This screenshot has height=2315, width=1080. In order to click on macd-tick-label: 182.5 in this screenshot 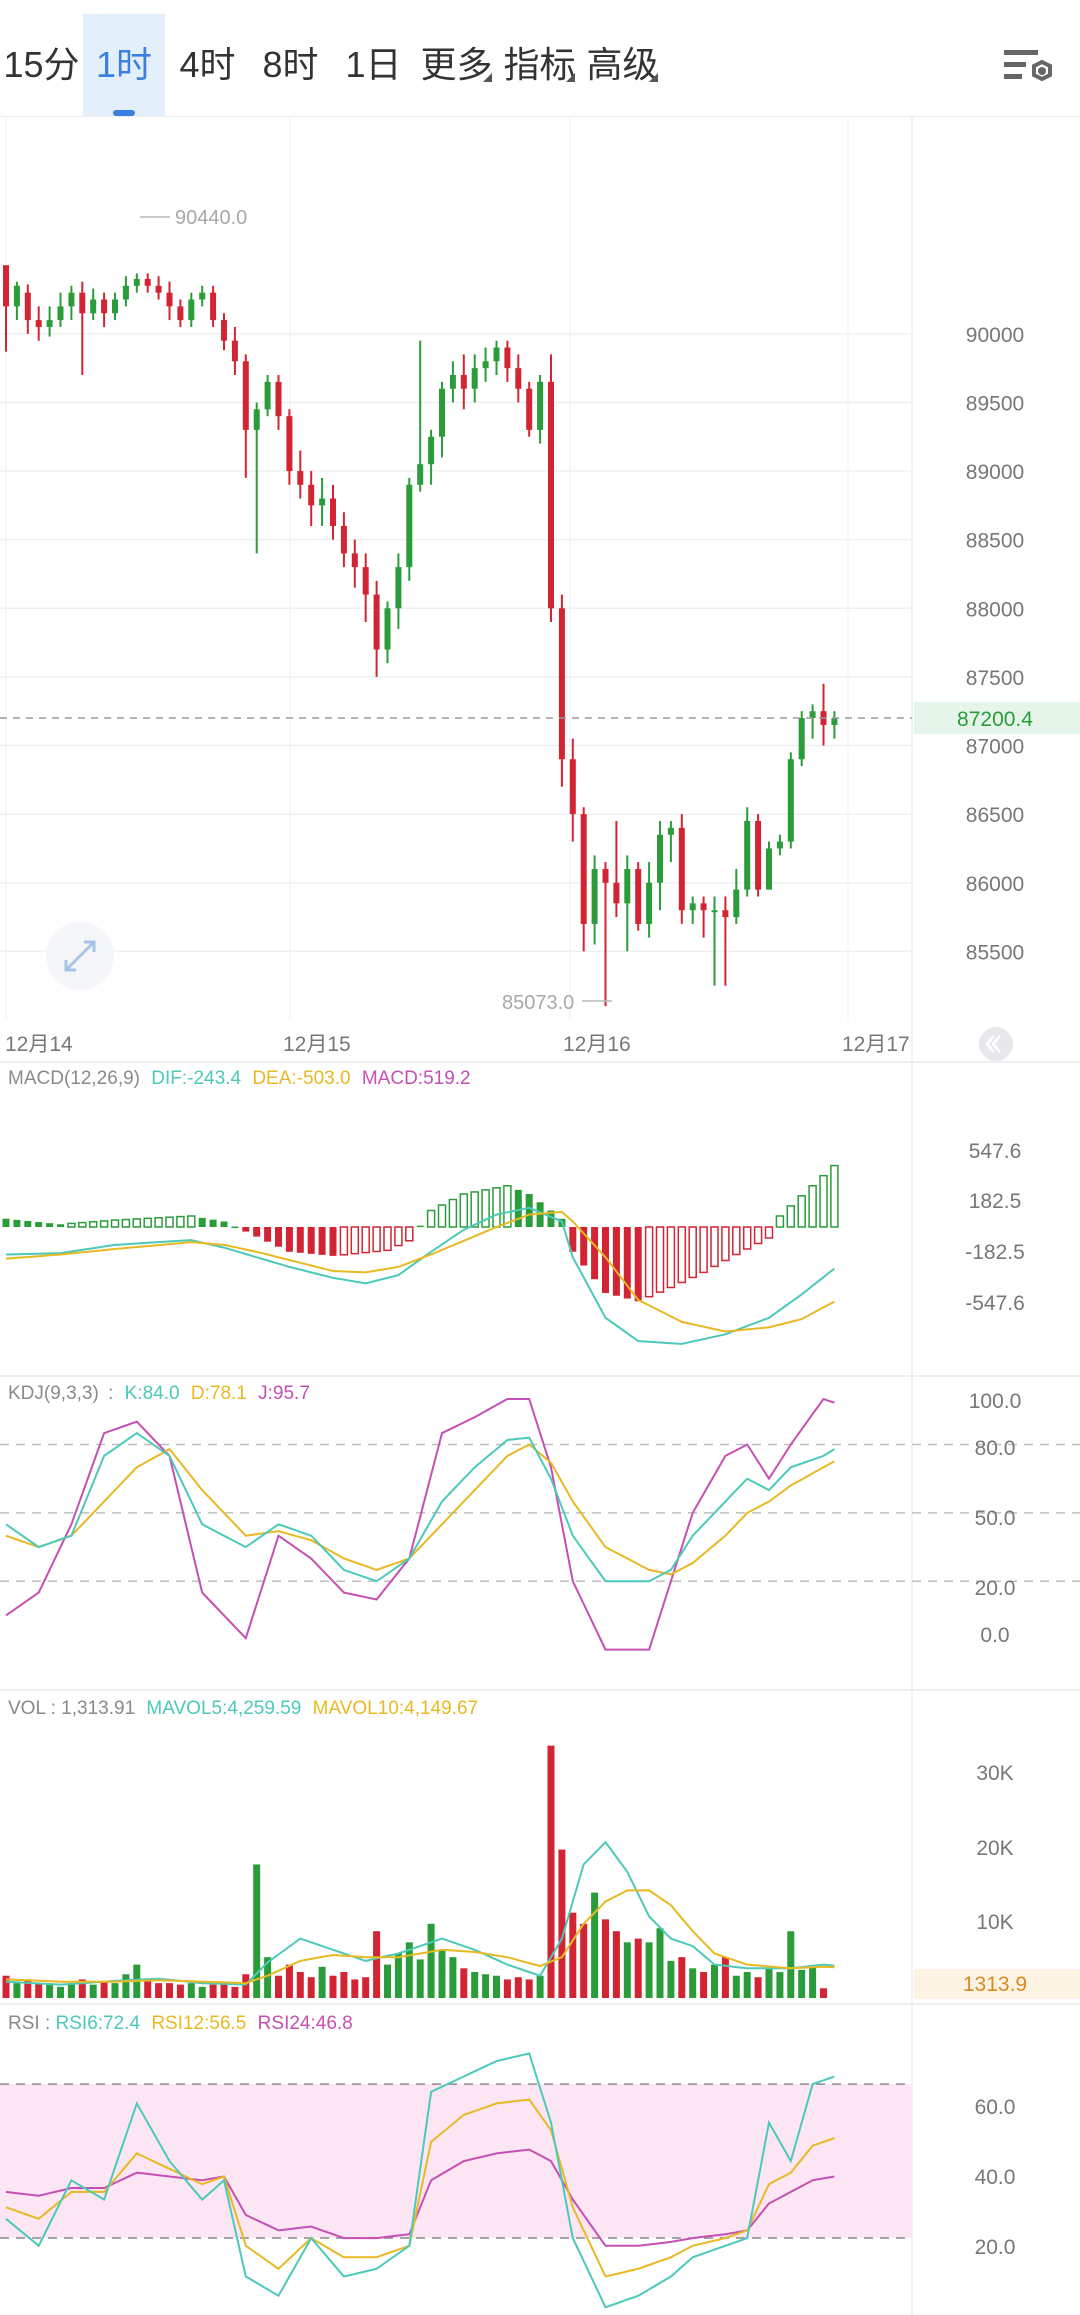, I will do `click(995, 1201)`.